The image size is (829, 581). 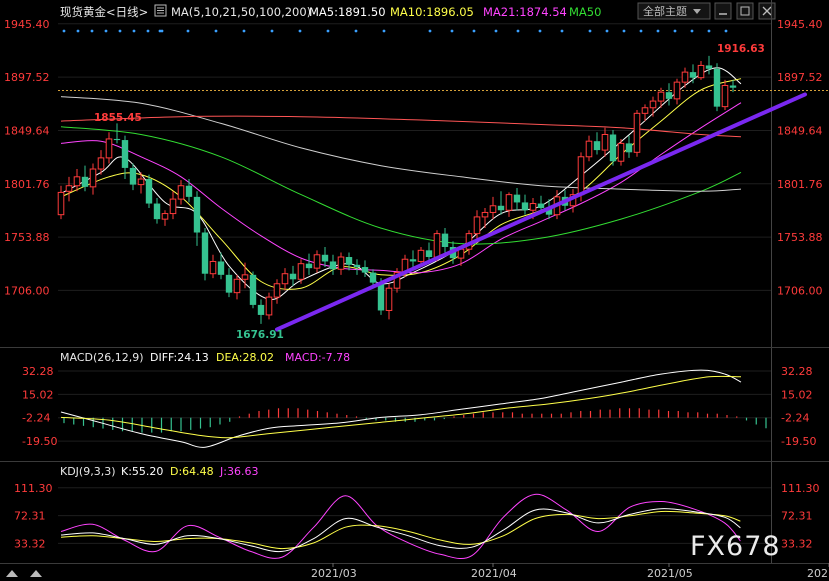 What do you see at coordinates (238, 471) in the screenshot?
I see `kdj-j-legend: J:36.63` at bounding box center [238, 471].